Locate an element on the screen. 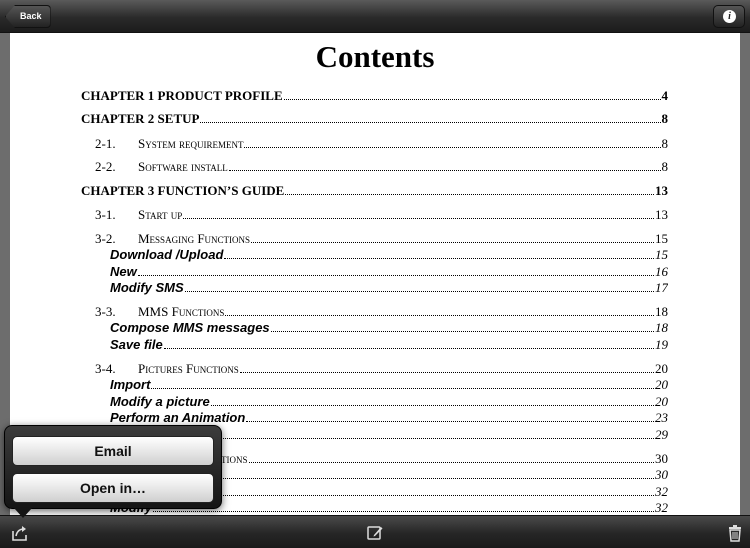 The width and height of the screenshot is (750, 548). toc-entry-label: Start up is located at coordinates (160, 214).